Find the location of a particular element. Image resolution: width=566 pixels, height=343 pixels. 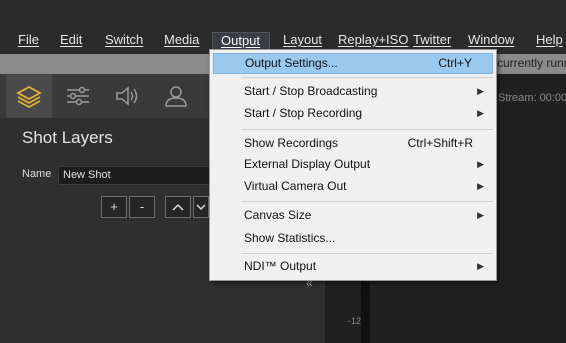

chevron-up-icon is located at coordinates (178, 207).